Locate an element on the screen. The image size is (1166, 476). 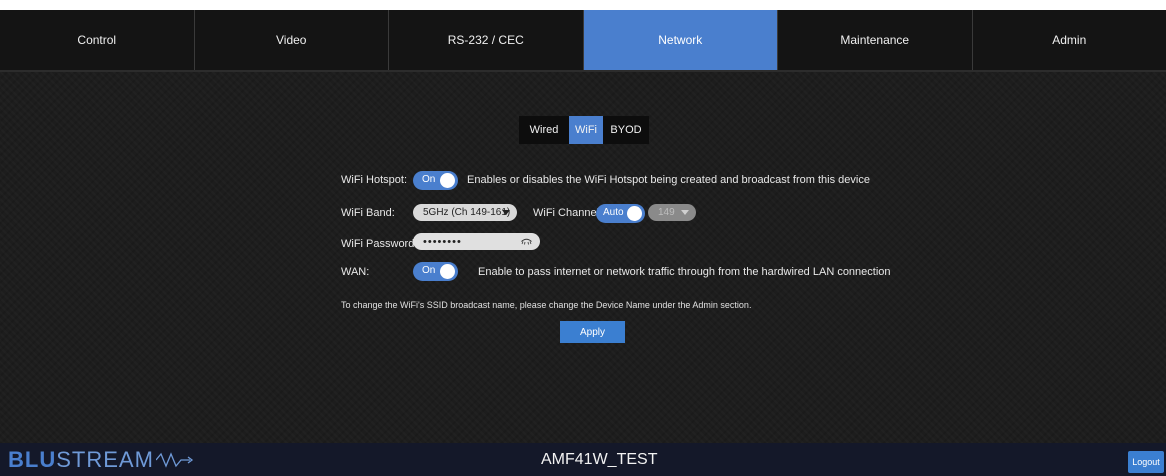
wifi-password-label: WiFi Password: is located at coordinates (379, 244).